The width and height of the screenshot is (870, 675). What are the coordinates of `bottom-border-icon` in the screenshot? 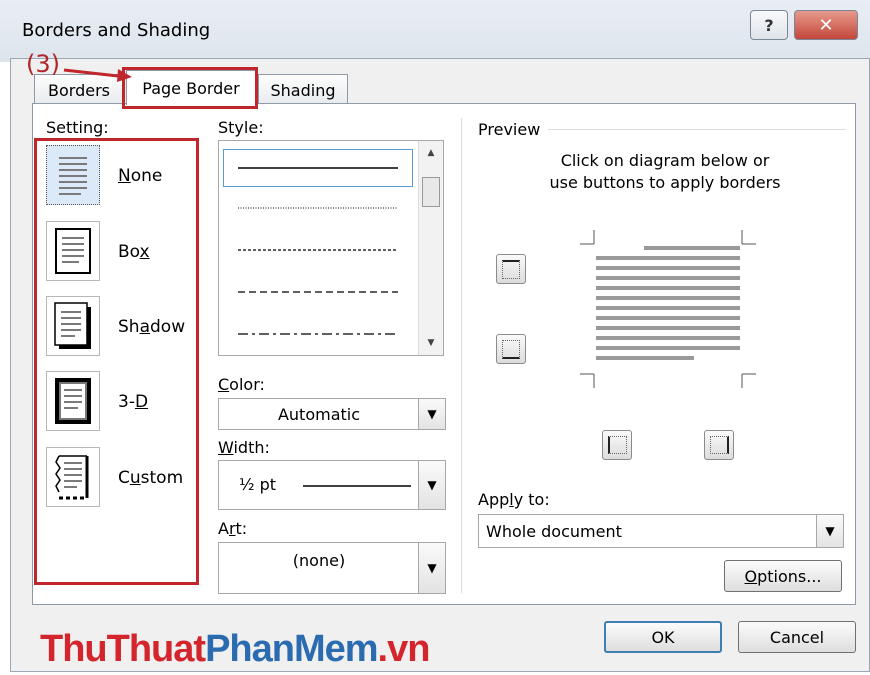 It's located at (511, 349).